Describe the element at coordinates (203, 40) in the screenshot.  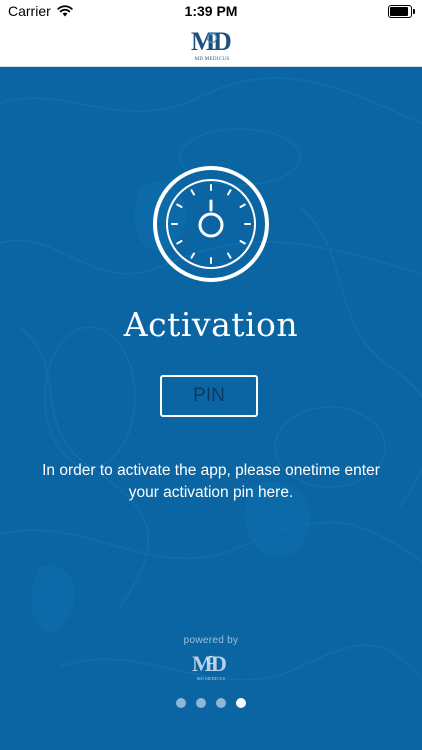
I see `svg-text: M` at that location.